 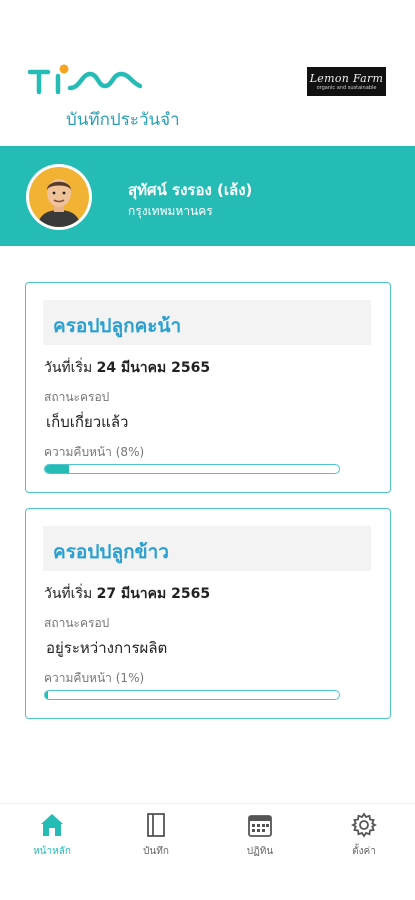 I want to click on nav-home: หน้าหลัก, so click(x=52, y=852).